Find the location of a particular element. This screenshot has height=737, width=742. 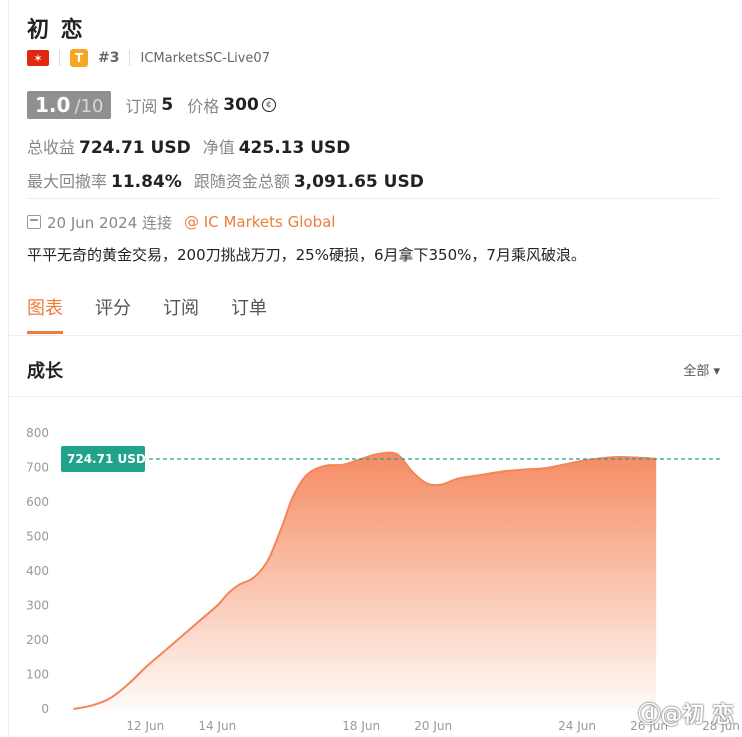

range-dropdown: 全部 ▾ is located at coordinates (701, 369).